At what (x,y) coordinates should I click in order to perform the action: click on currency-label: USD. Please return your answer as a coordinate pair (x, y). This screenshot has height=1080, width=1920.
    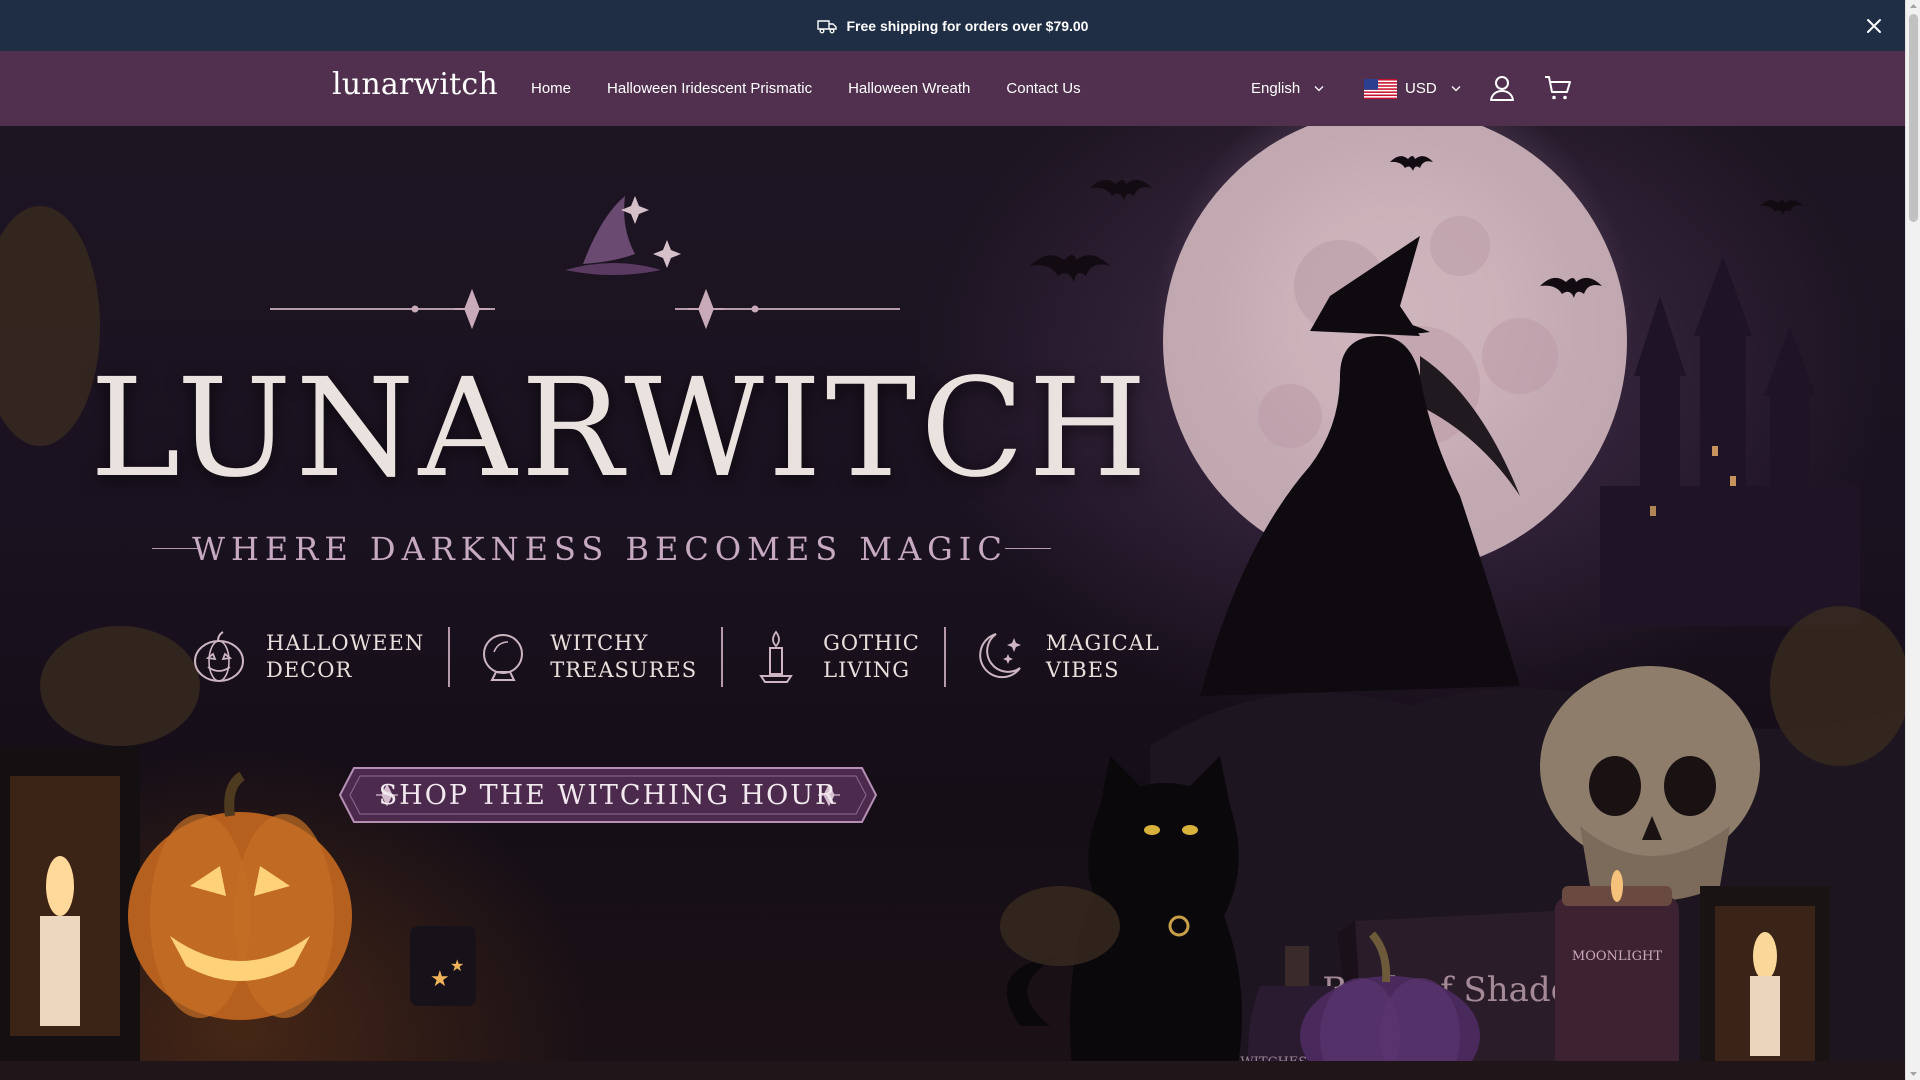
    Looking at the image, I should click on (1421, 88).